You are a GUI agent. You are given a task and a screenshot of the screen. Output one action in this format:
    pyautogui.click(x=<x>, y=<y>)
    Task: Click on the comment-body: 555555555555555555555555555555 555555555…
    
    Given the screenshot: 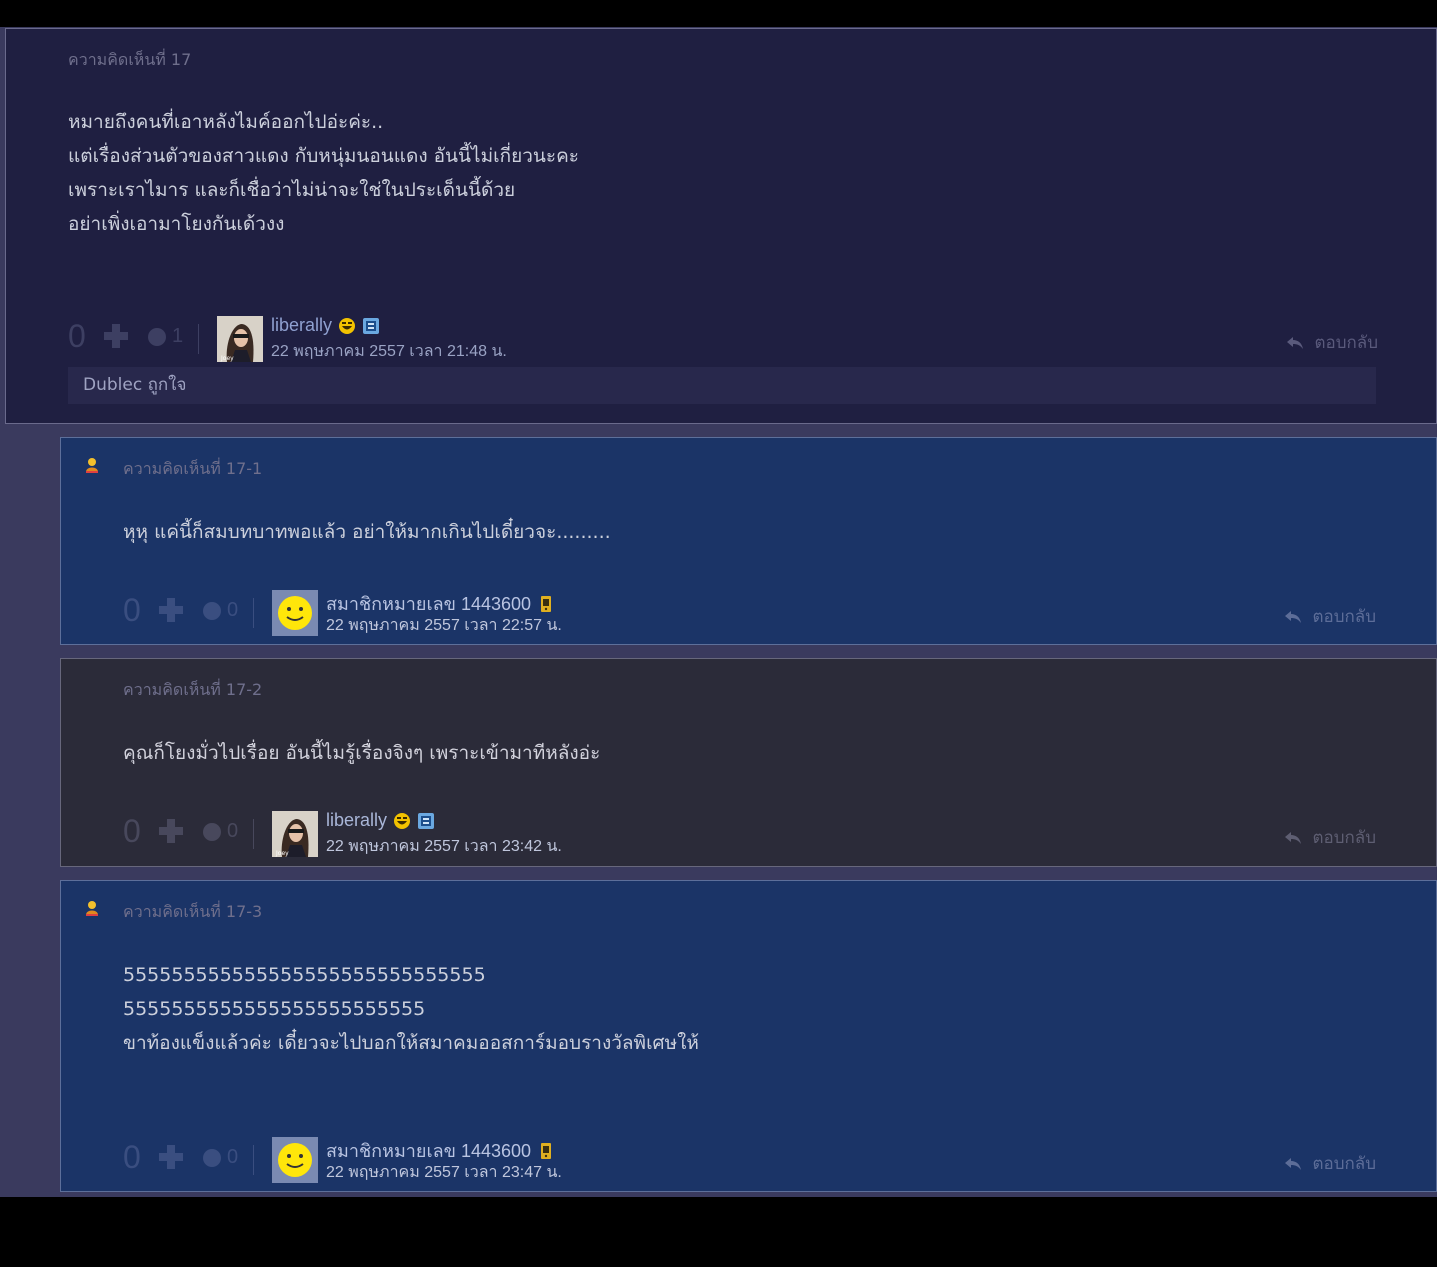 What is the action you would take?
    pyautogui.click(x=411, y=1009)
    